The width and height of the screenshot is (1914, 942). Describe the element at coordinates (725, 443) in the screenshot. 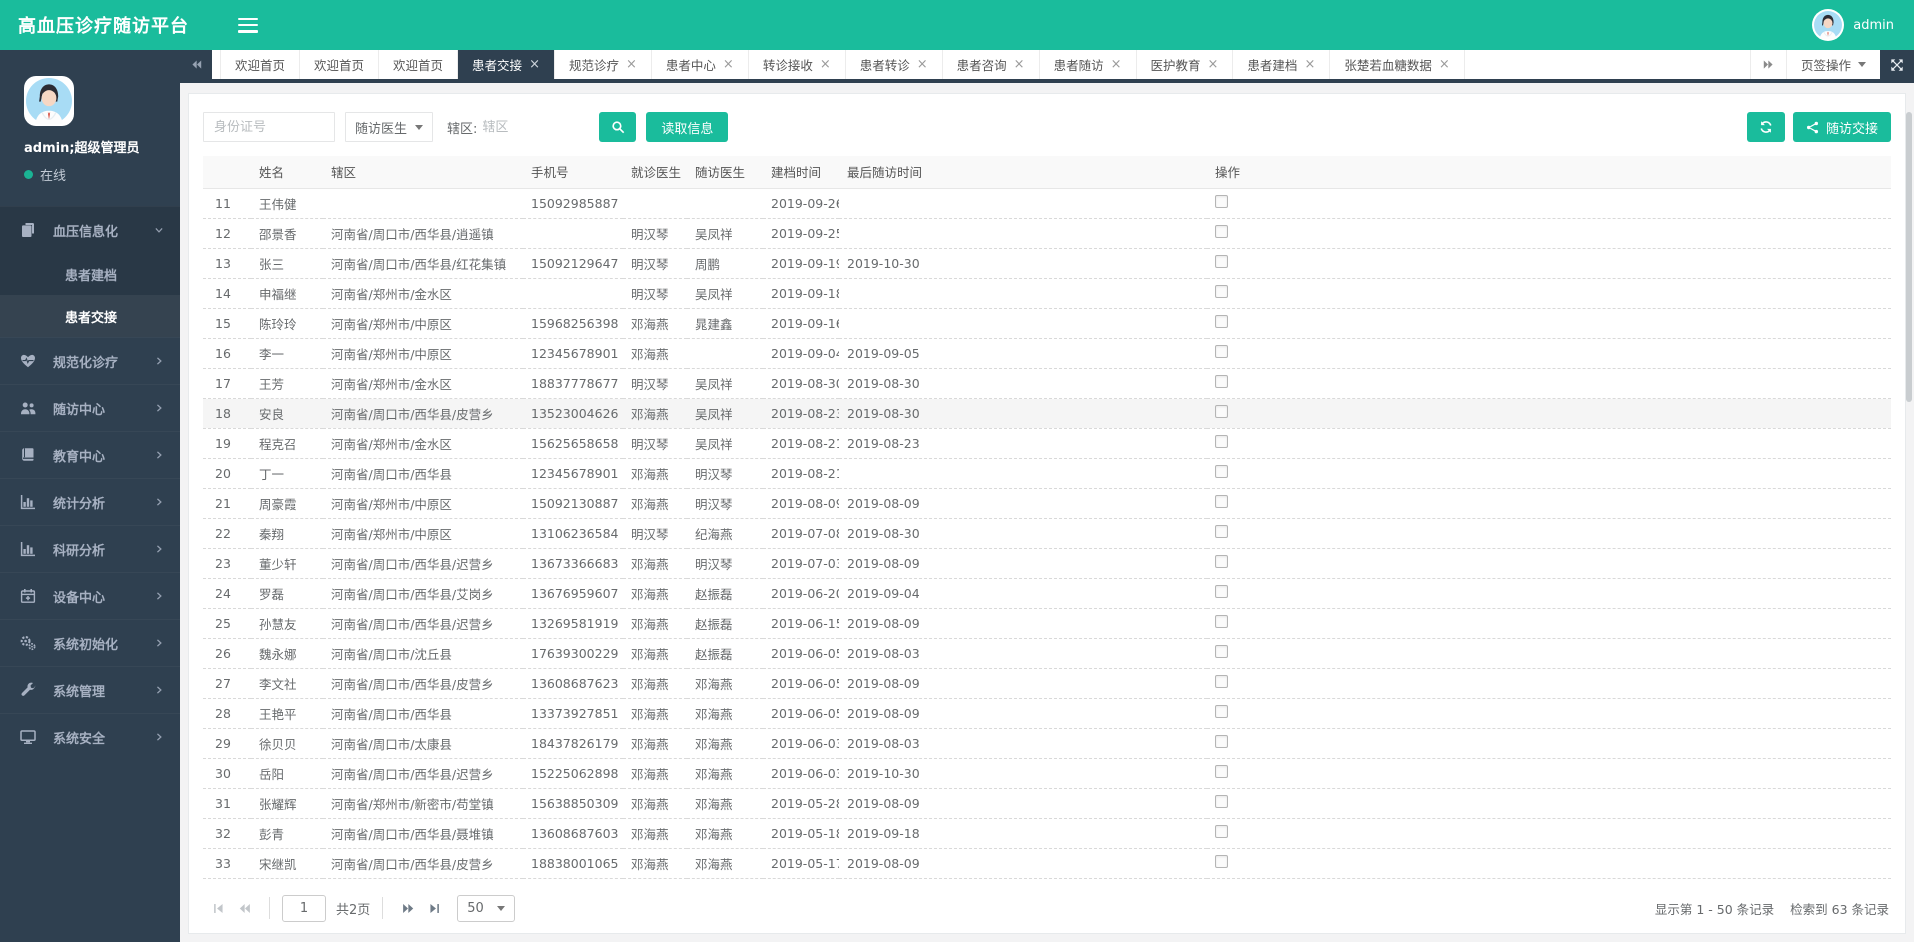

I see `cell-follow_doctor: 吴凤祥` at that location.